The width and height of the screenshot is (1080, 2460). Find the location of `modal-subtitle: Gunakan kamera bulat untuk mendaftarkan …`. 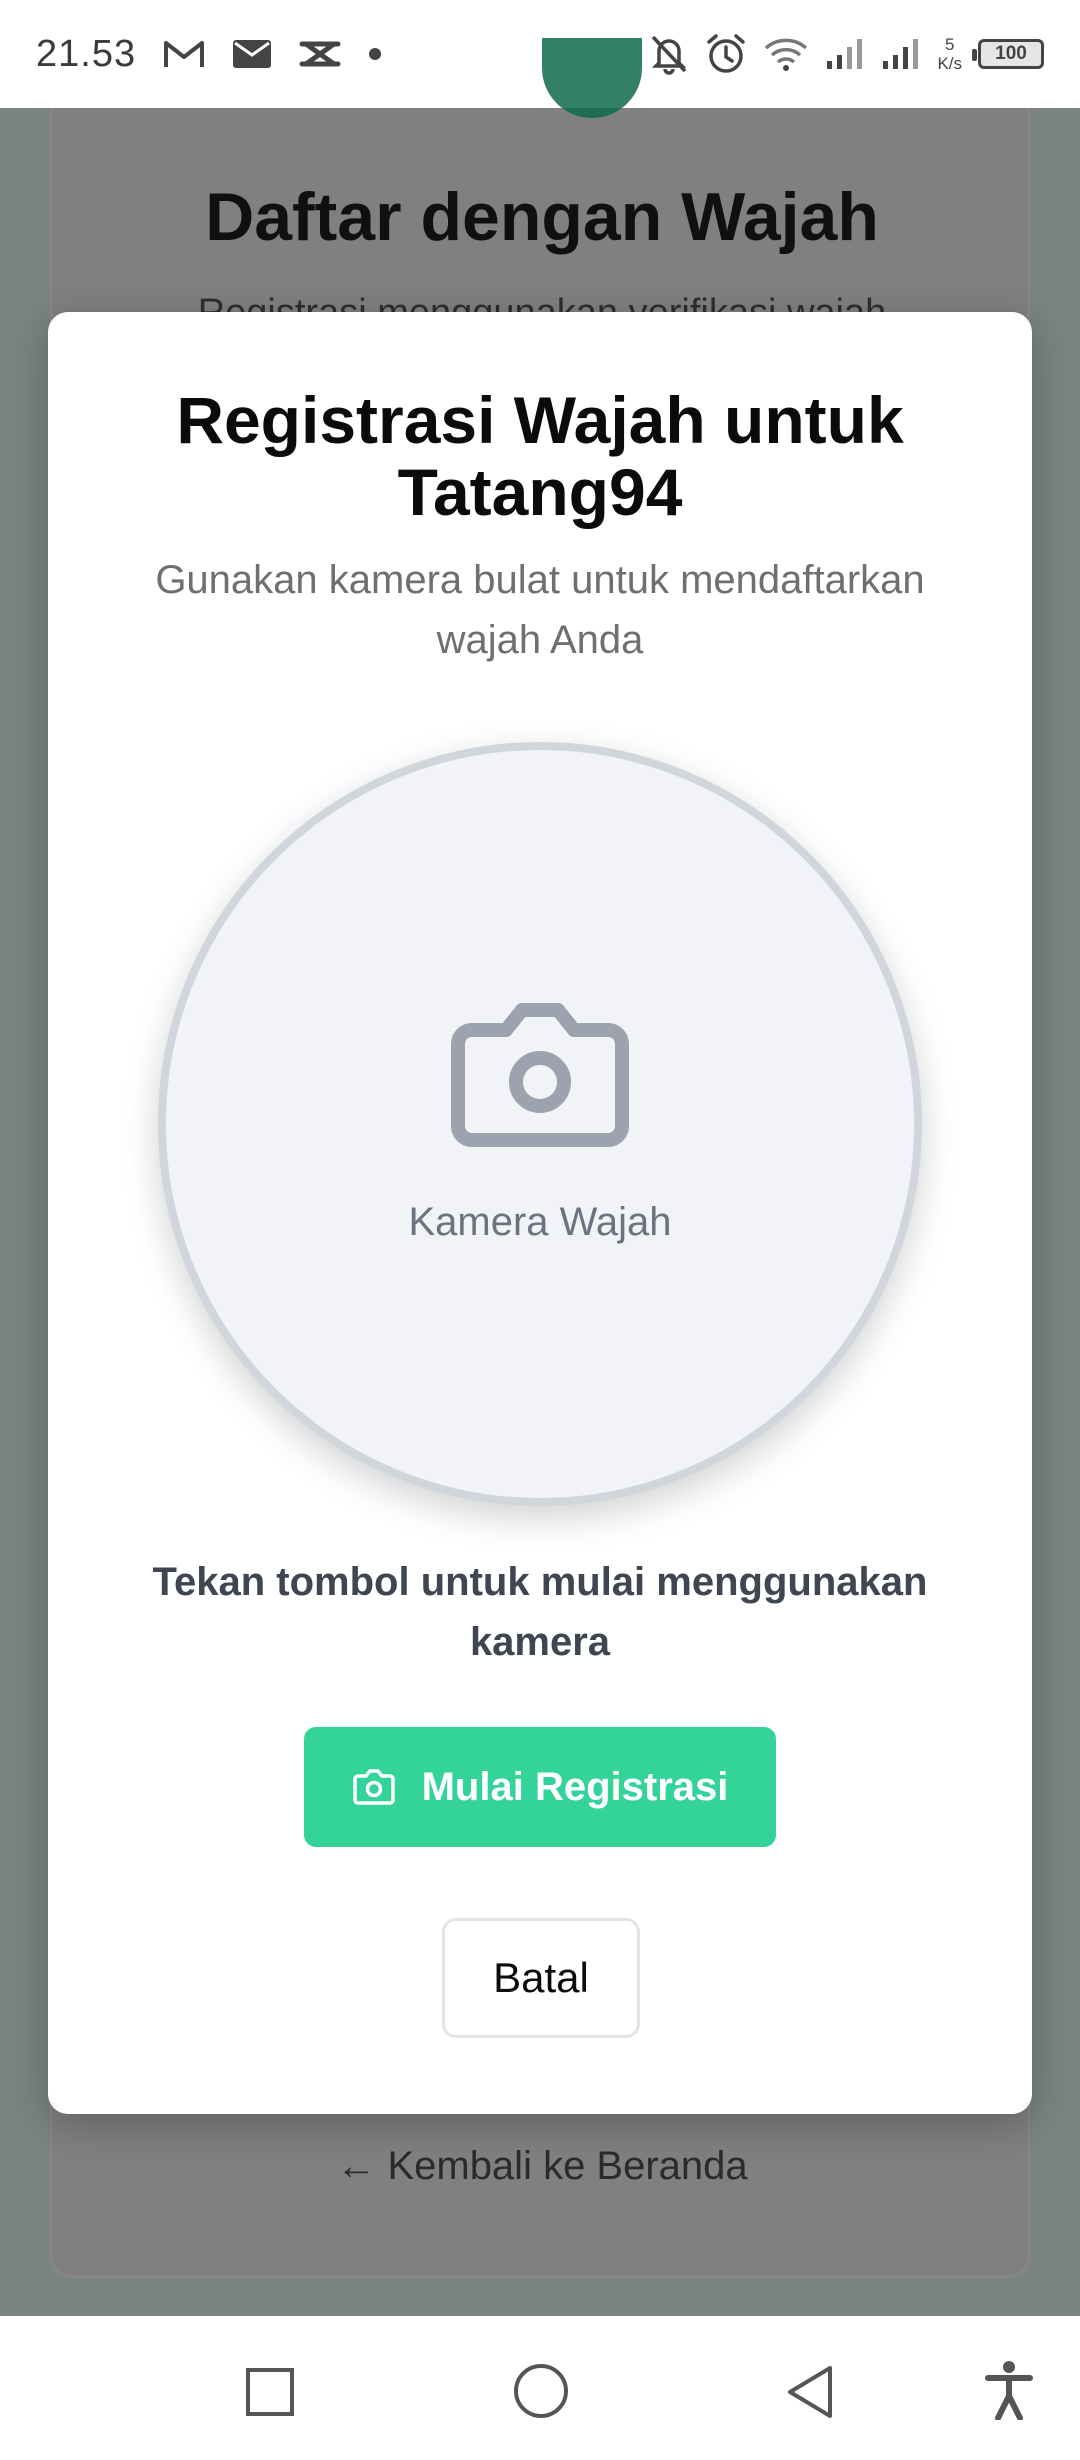

modal-subtitle: Gunakan kamera bulat untuk mendaftarkan … is located at coordinates (540, 610).